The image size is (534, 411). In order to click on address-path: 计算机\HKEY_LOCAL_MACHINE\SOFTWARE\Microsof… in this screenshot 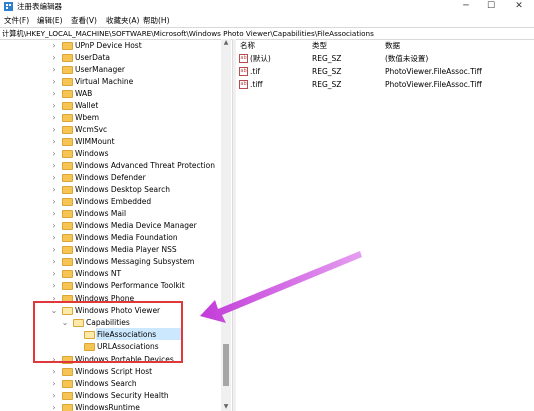, I will do `click(188, 33)`.